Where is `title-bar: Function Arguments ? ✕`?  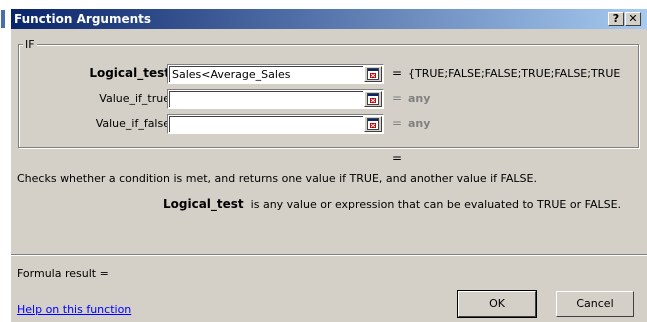 title-bar: Function Arguments ? ✕ is located at coordinates (329, 19).